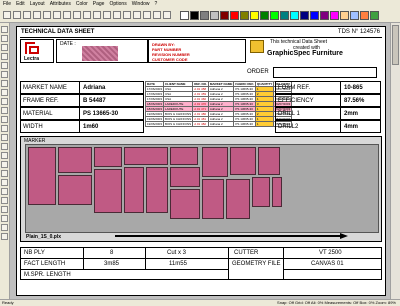 The width and height of the screenshot is (400, 306). What do you see at coordinates (7, 4) in the screenshot?
I see `menu-item: File` at bounding box center [7, 4].